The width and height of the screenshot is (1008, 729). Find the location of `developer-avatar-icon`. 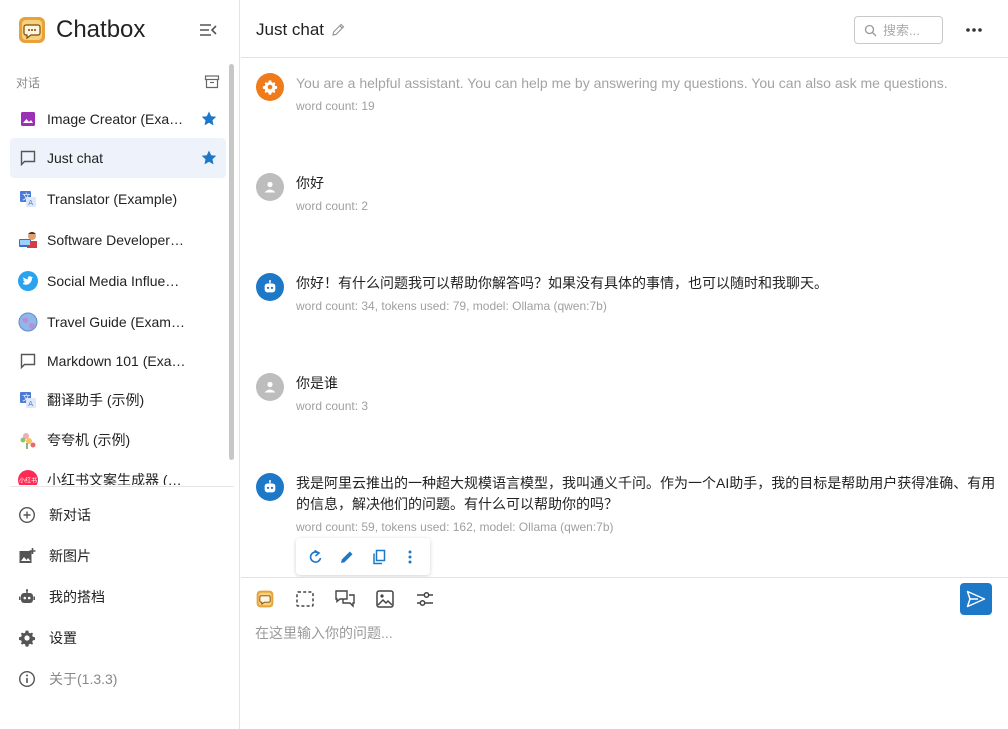

developer-avatar-icon is located at coordinates (28, 240).